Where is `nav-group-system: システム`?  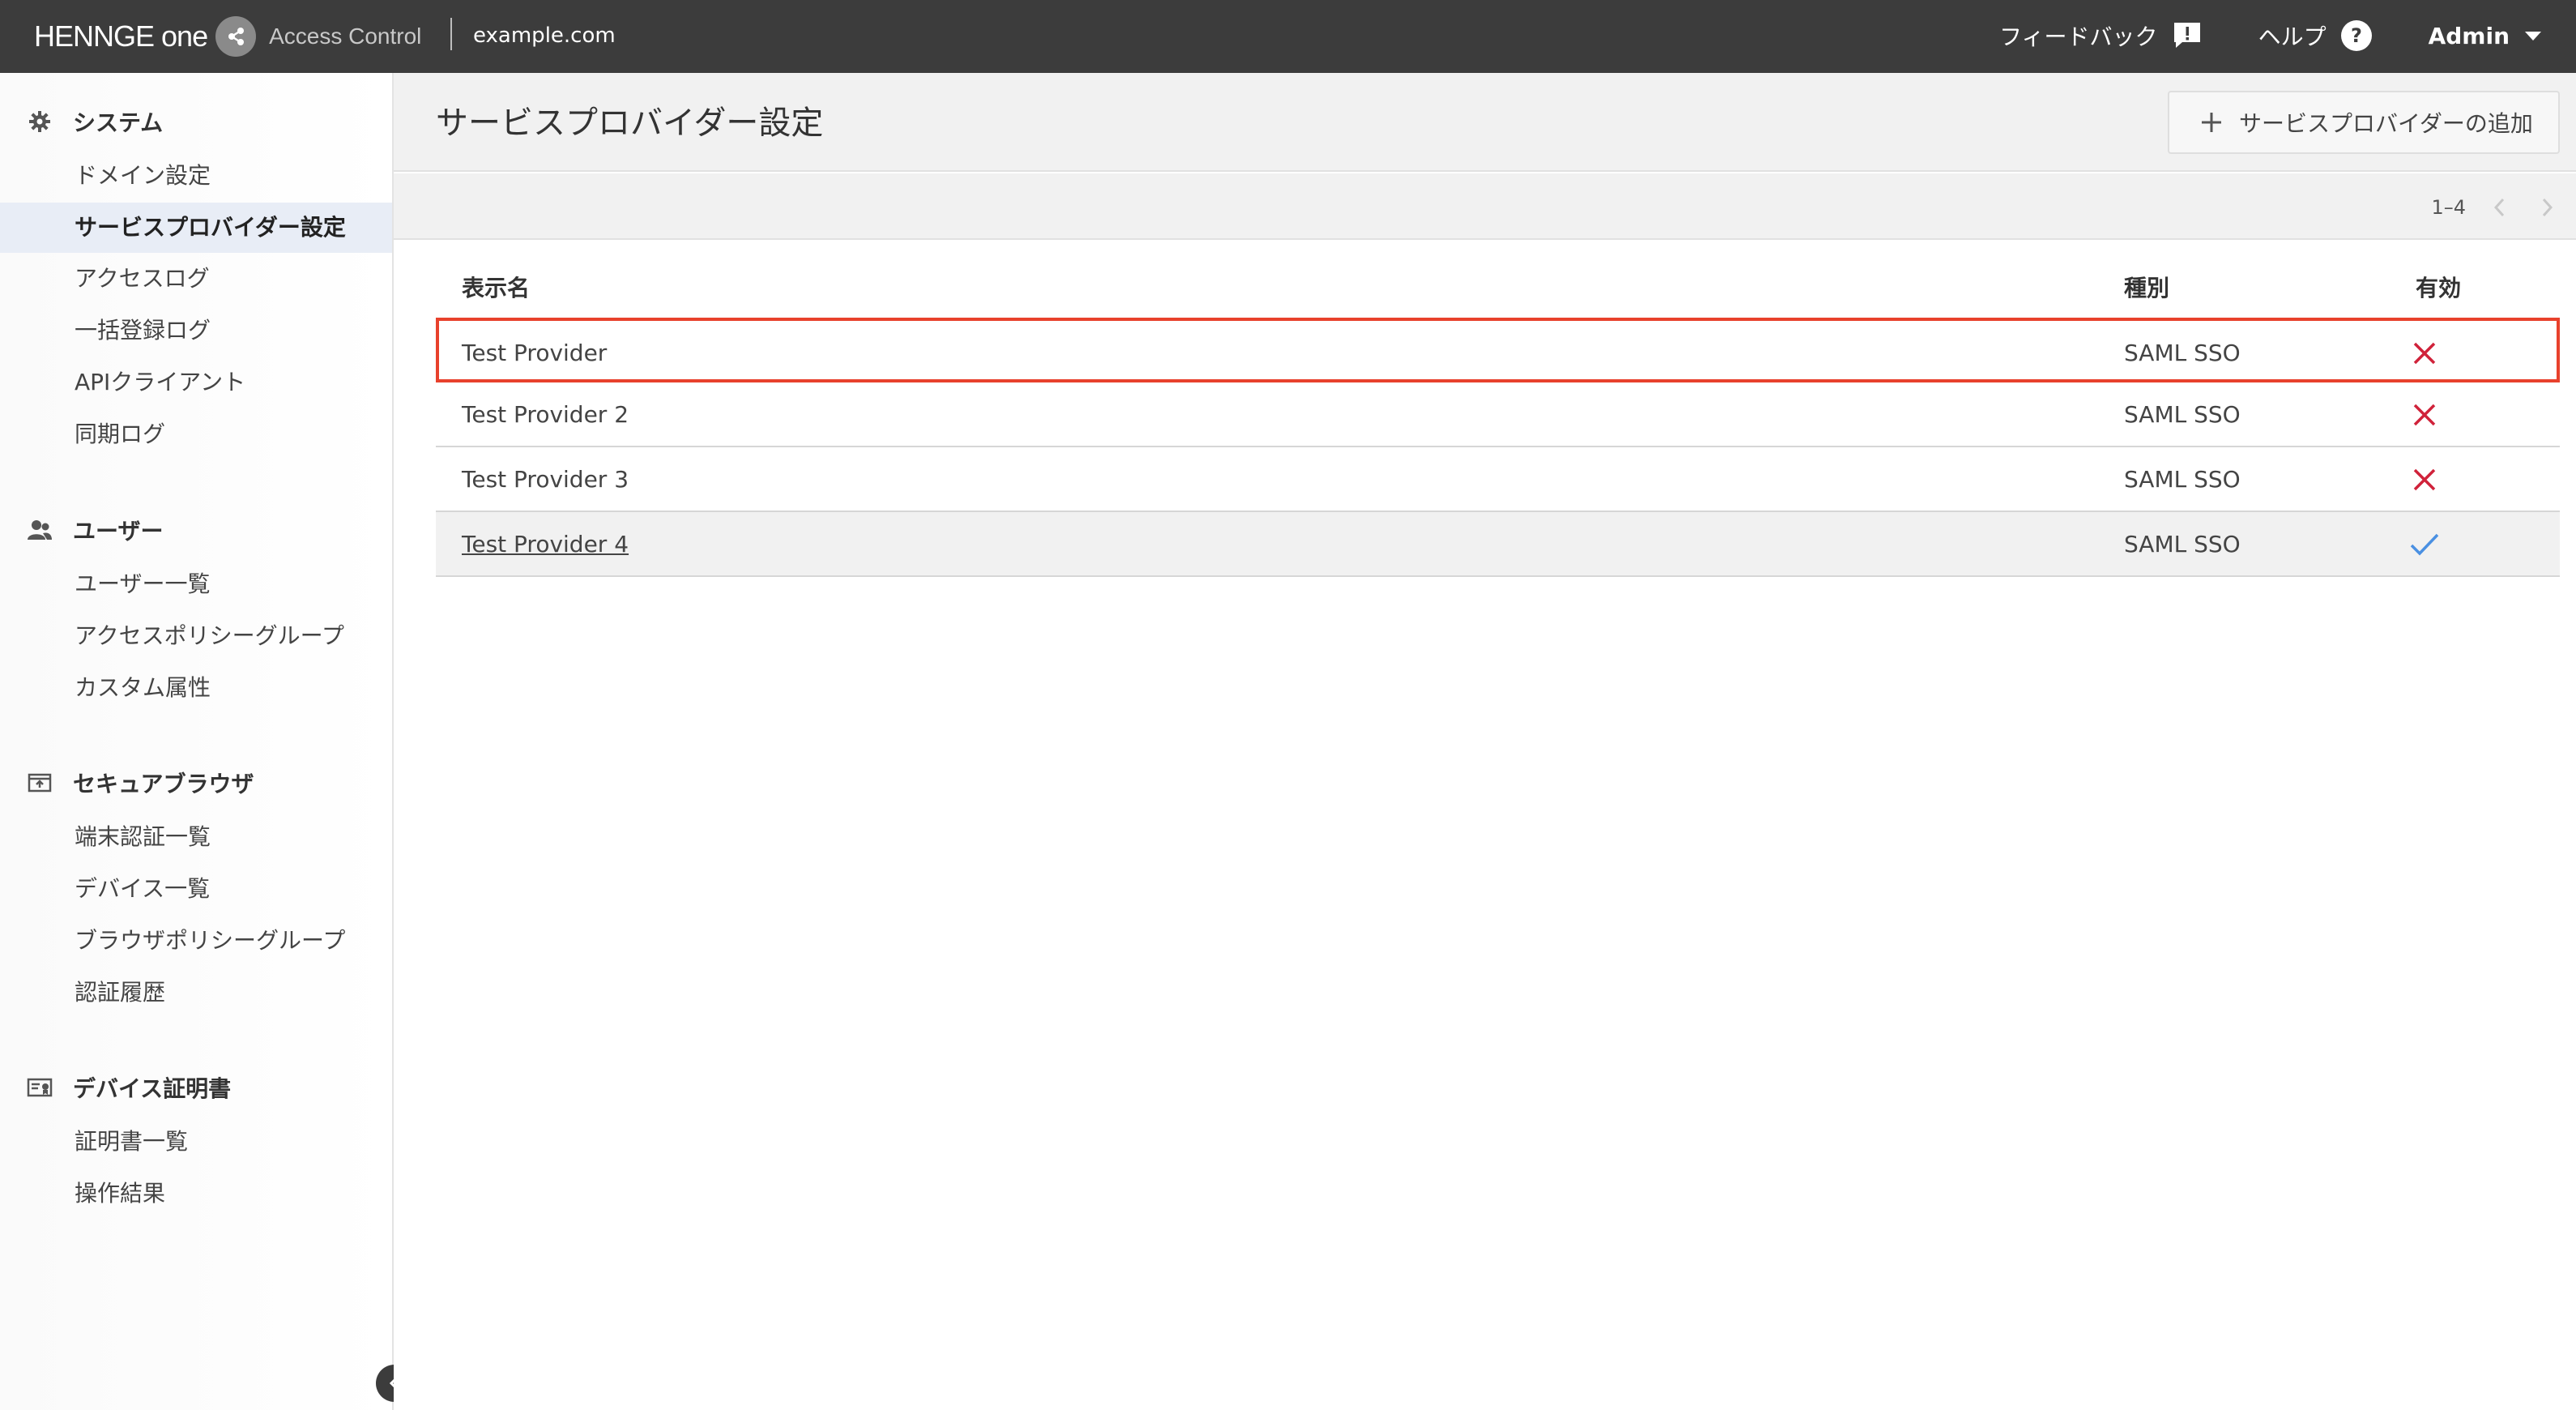 nav-group-system: システム is located at coordinates (81, 121).